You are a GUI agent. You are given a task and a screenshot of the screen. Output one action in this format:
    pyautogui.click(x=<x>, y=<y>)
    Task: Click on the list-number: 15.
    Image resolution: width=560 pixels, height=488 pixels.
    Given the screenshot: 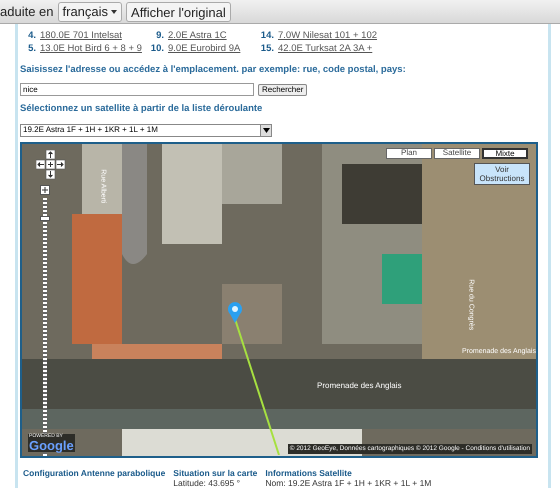 What is the action you would take?
    pyautogui.click(x=267, y=48)
    